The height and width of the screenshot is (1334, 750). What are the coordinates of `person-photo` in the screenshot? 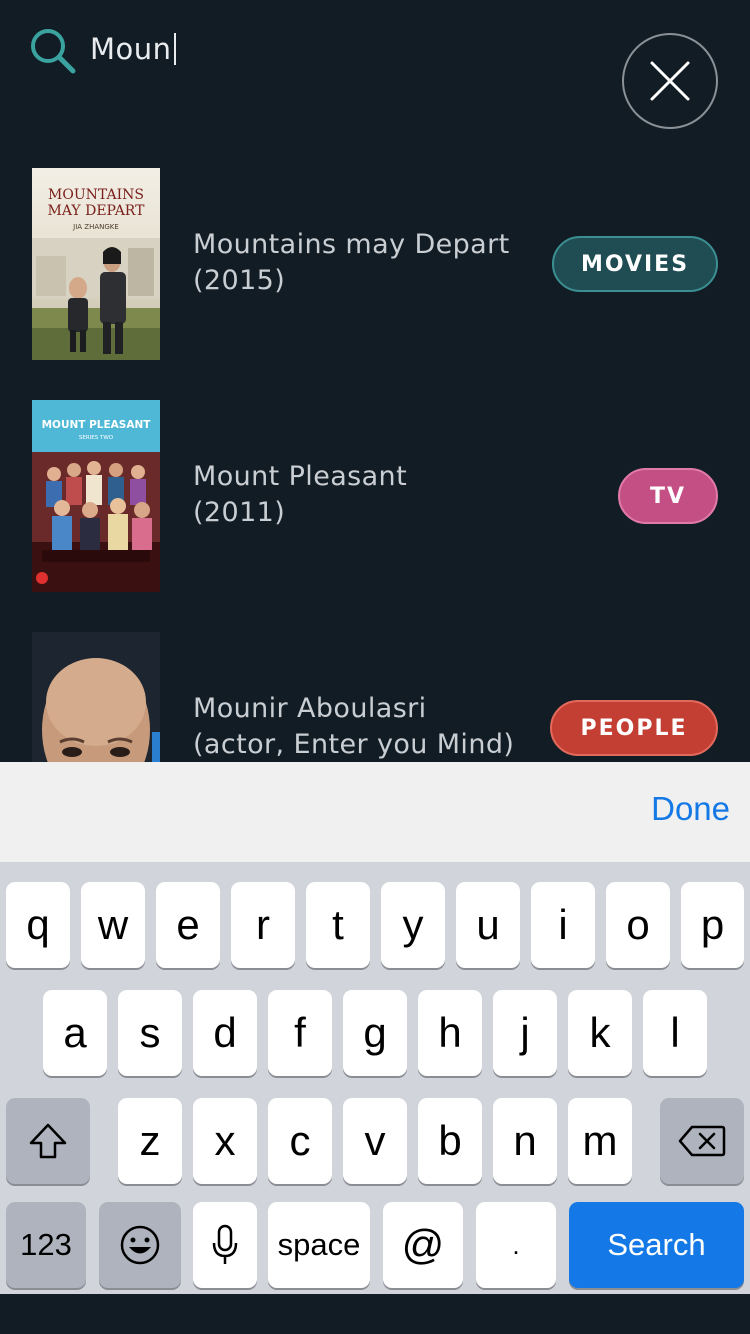 It's located at (96, 697).